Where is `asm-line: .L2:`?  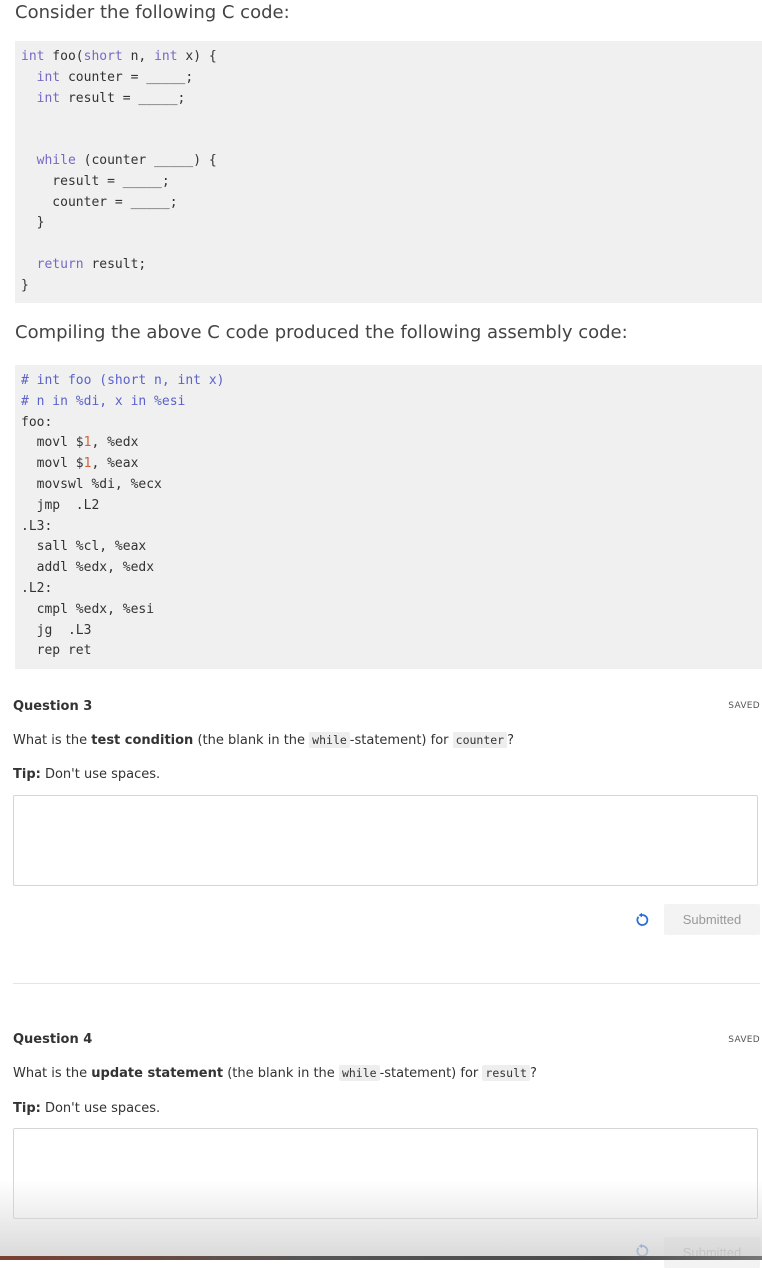 asm-line: .L2: is located at coordinates (37, 588).